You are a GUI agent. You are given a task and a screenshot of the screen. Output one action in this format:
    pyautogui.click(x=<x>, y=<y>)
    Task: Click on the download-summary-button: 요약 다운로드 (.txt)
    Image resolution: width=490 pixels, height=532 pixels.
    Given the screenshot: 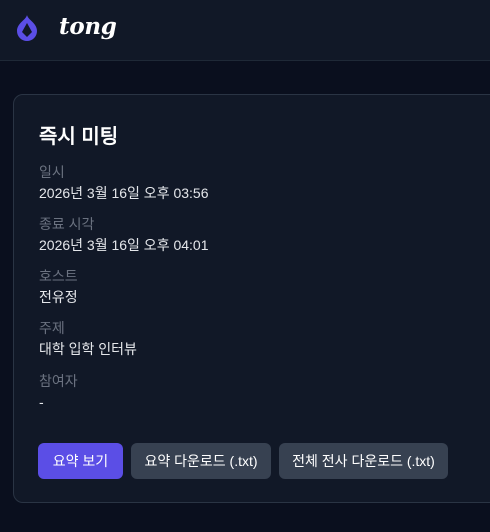 What is the action you would take?
    pyautogui.click(x=201, y=461)
    